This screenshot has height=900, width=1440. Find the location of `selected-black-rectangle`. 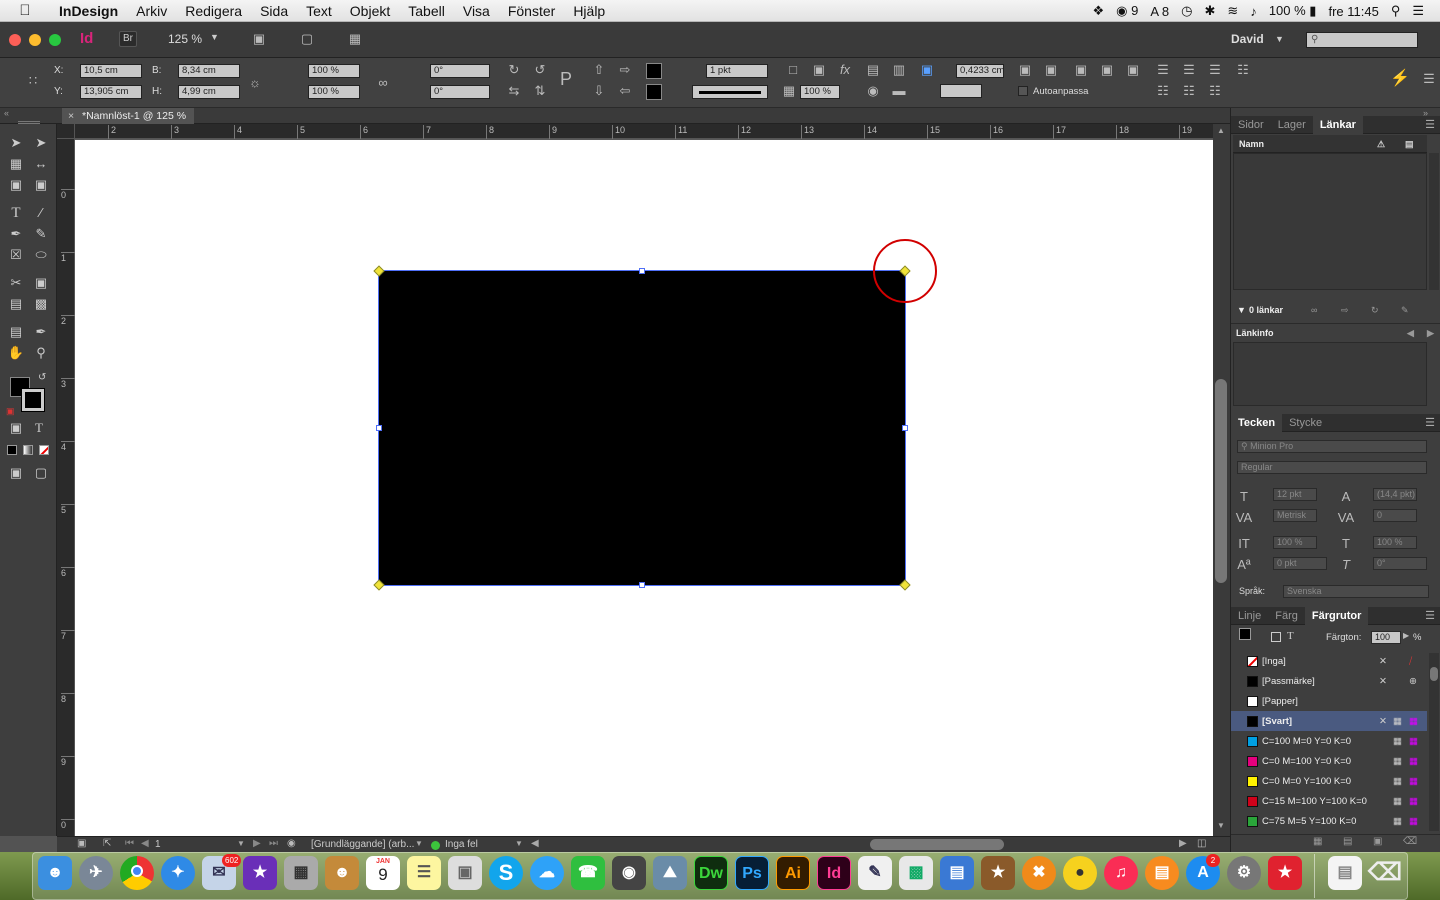

selected-black-rectangle is located at coordinates (642, 428).